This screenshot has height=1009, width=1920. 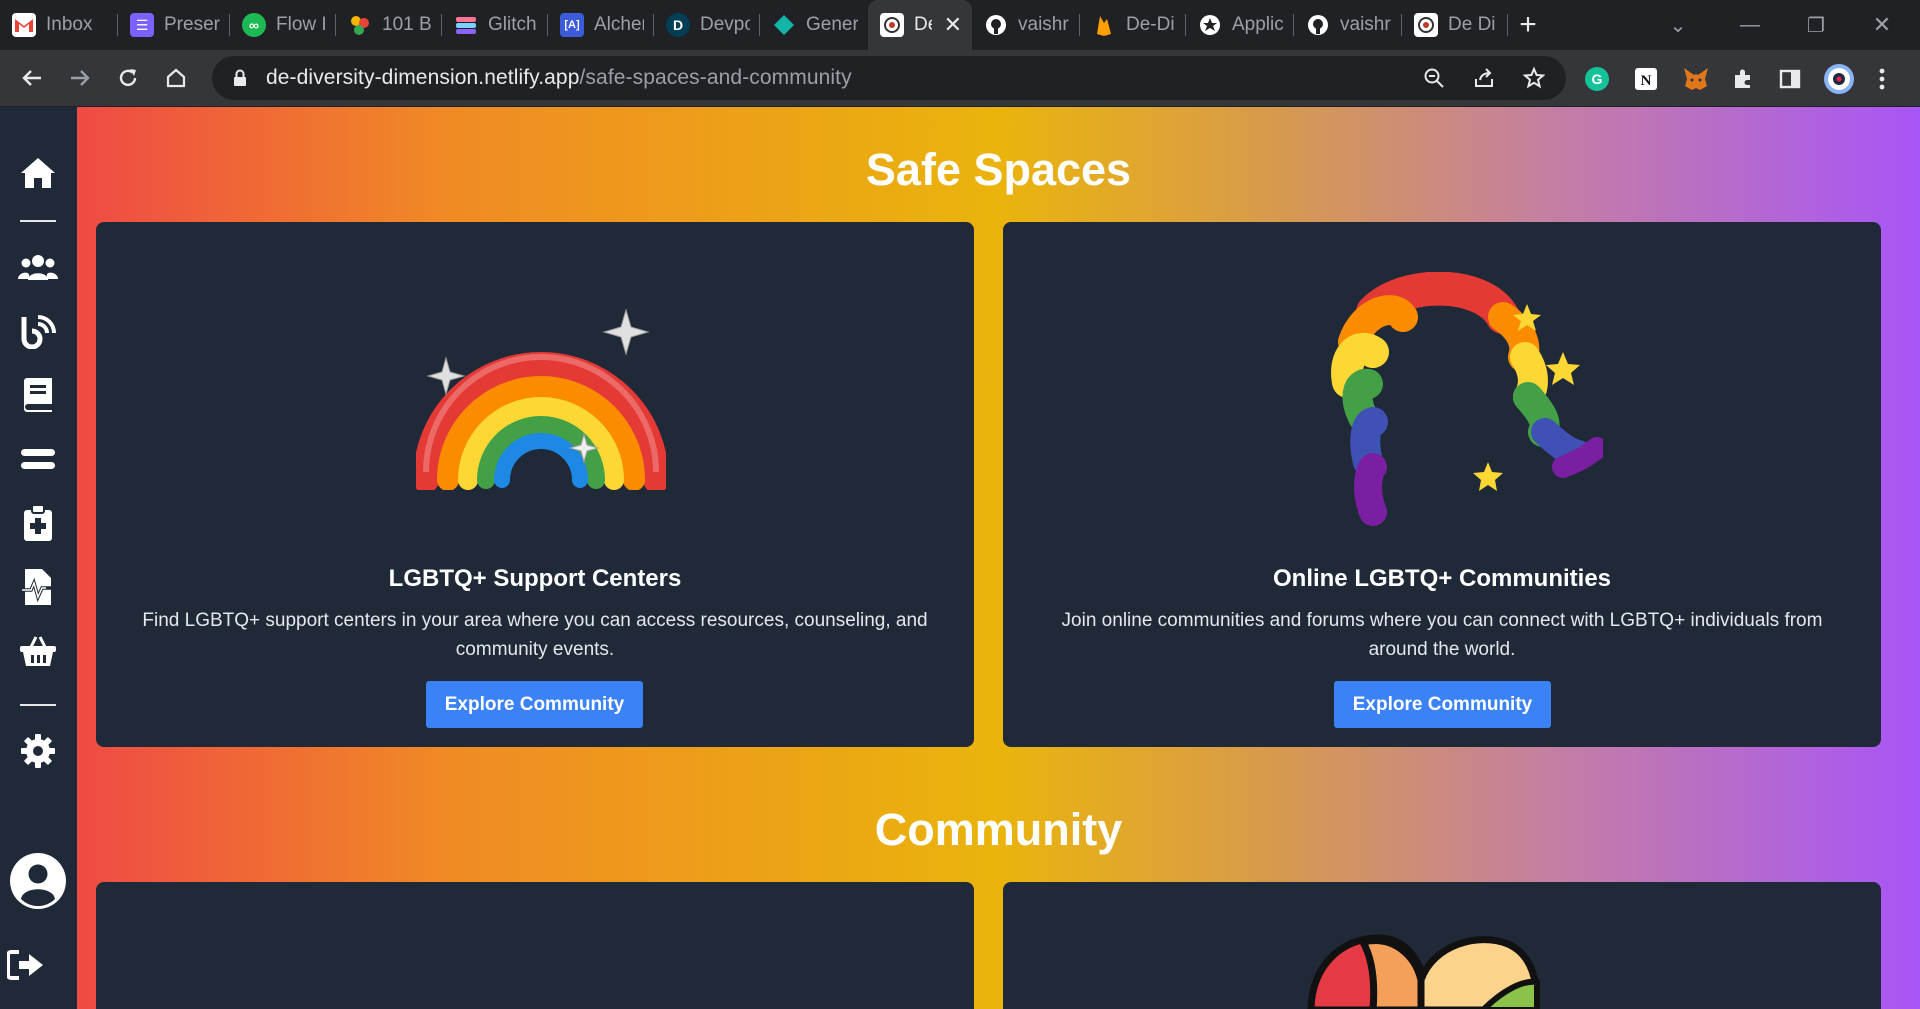 What do you see at coordinates (1750, 25) in the screenshot?
I see `minimize-button: —` at bounding box center [1750, 25].